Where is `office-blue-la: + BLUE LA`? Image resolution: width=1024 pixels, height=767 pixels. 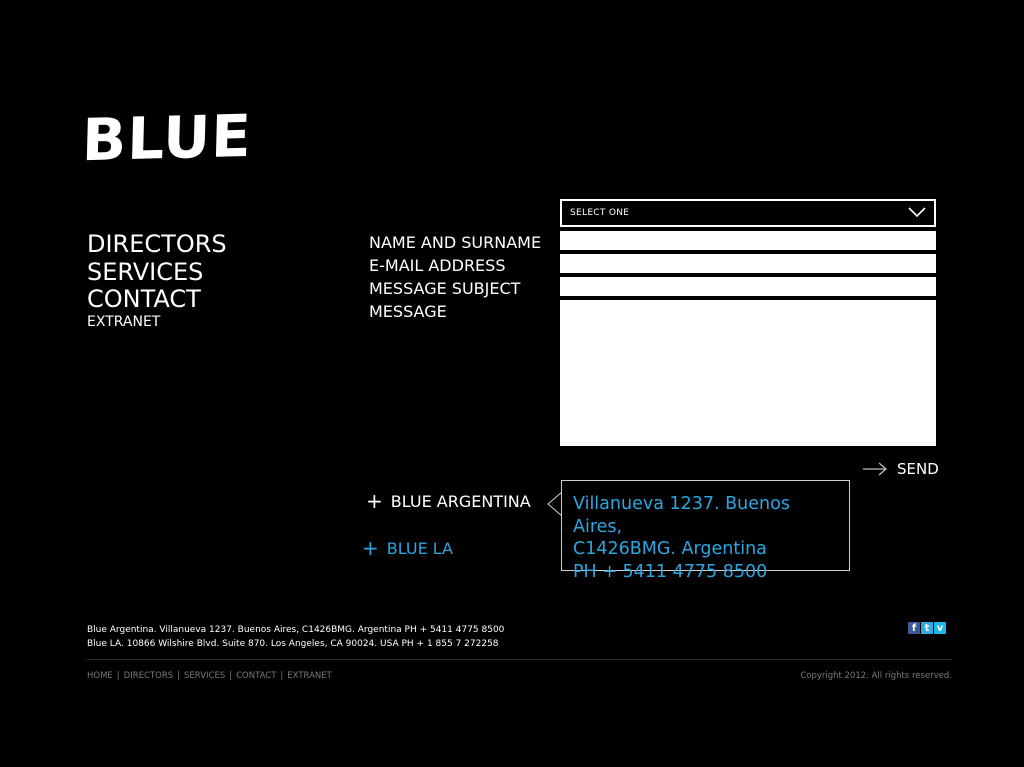
office-blue-la: + BLUE LA is located at coordinates (407, 548).